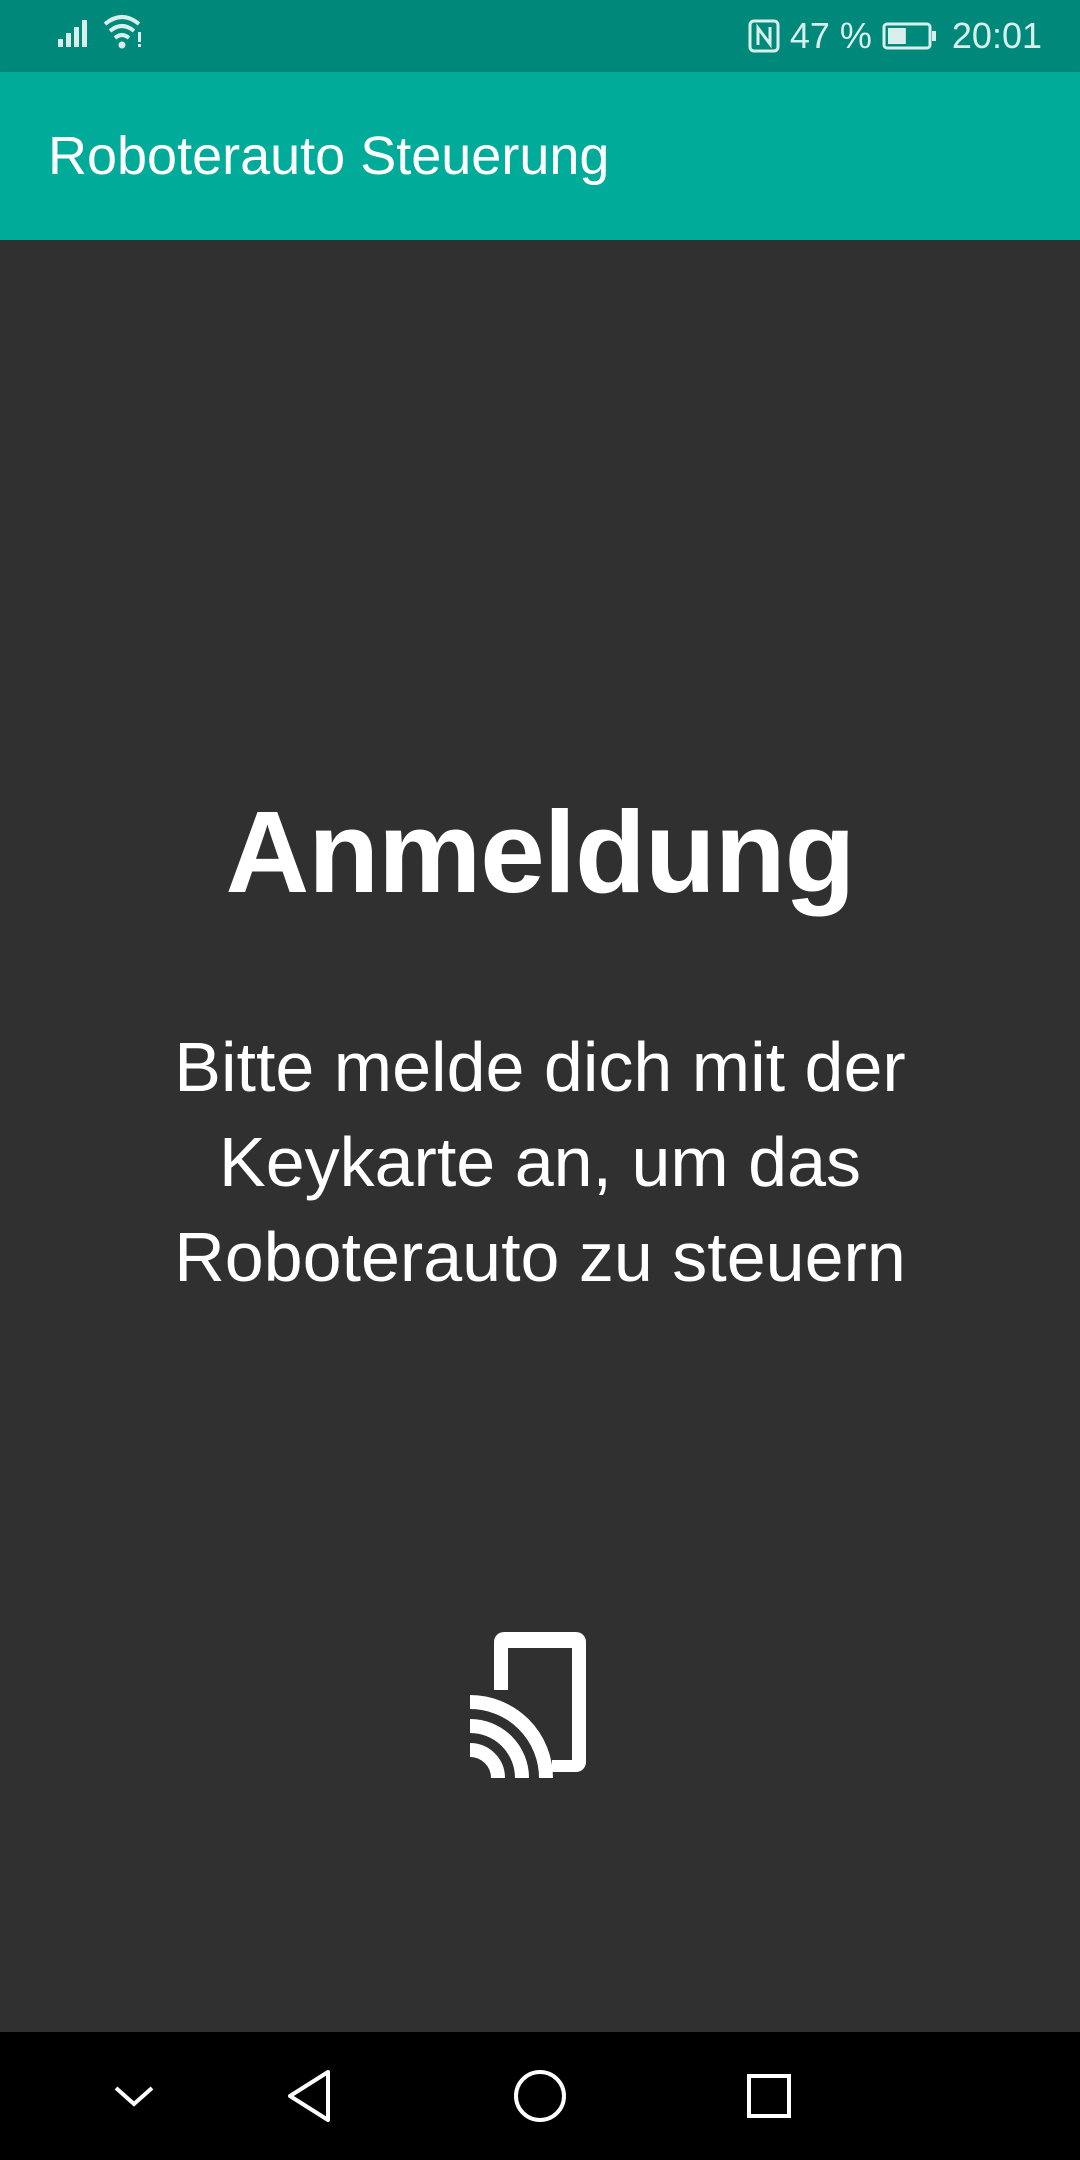  I want to click on signal-icon, so click(72, 33).